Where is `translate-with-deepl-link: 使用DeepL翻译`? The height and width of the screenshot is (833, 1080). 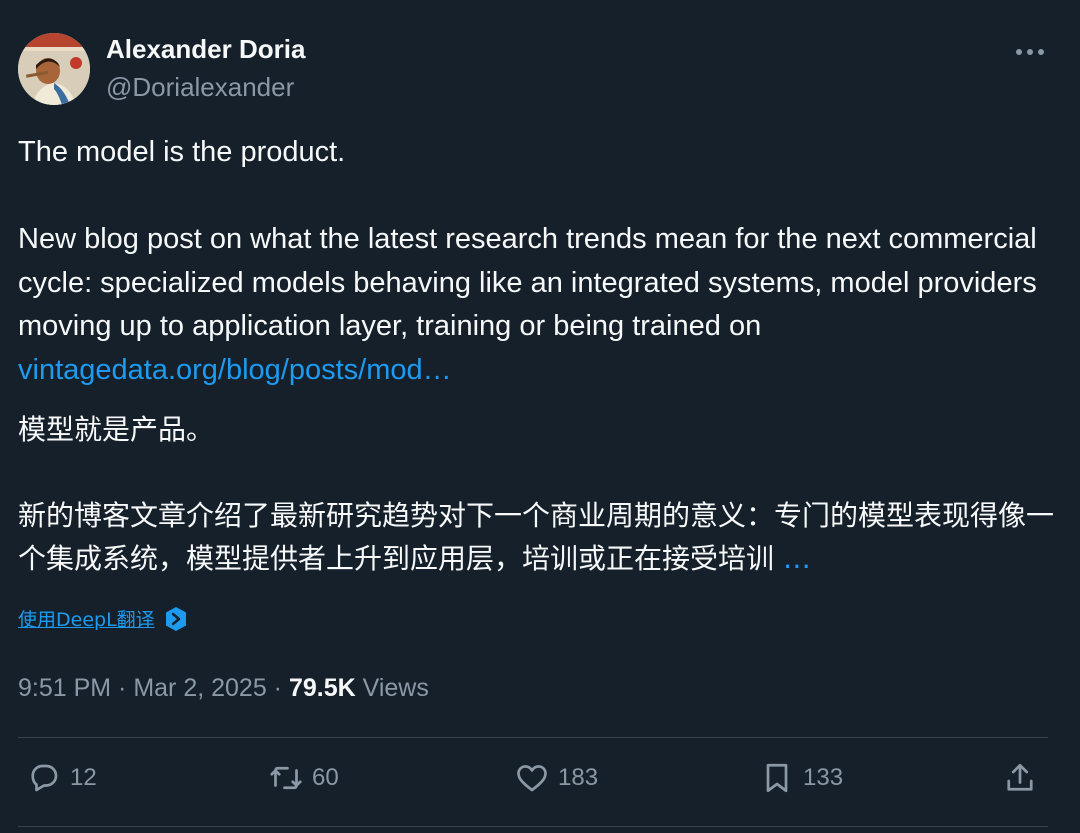 translate-with-deepl-link: 使用DeepL翻译 is located at coordinates (103, 618).